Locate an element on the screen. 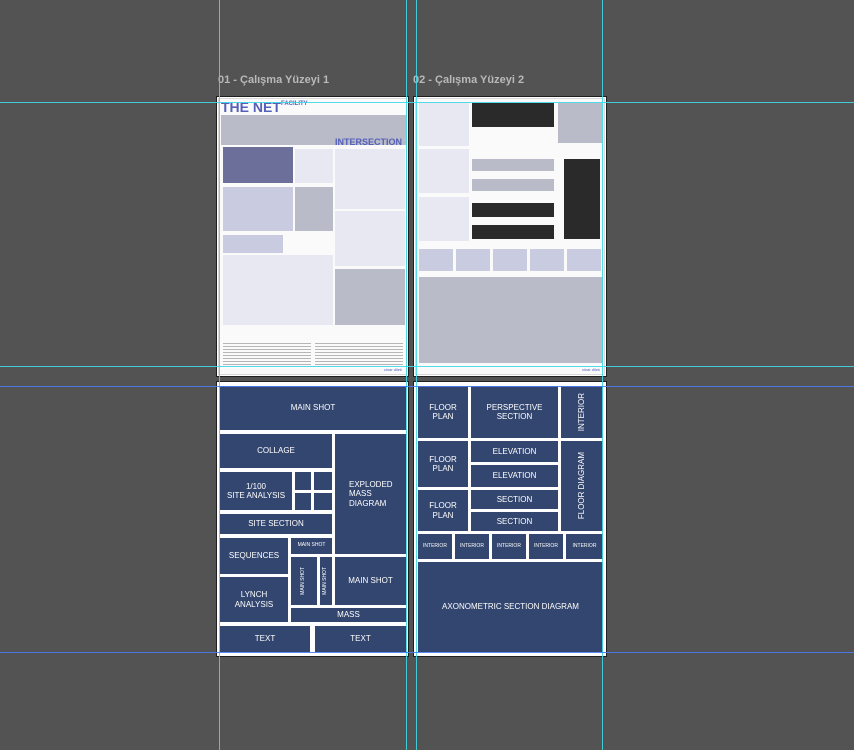 The width and height of the screenshot is (854, 750). block-interior-4: INTERIOR is located at coordinates (546, 546).